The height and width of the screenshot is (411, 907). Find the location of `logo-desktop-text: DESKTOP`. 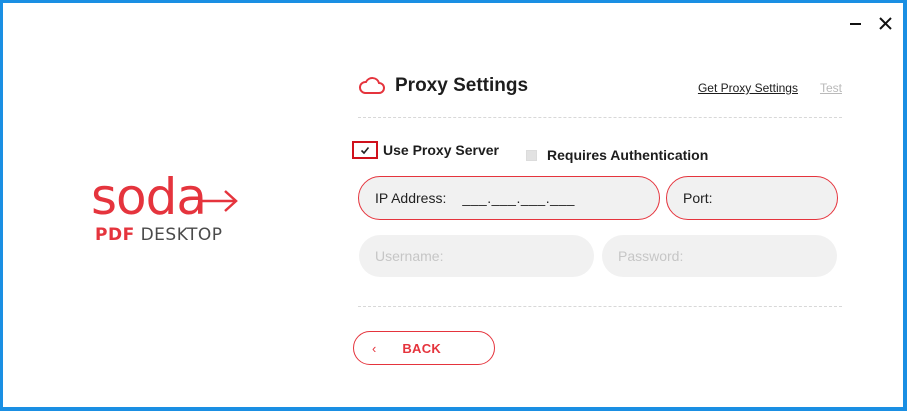

logo-desktop-text: DESKTOP is located at coordinates (181, 235).